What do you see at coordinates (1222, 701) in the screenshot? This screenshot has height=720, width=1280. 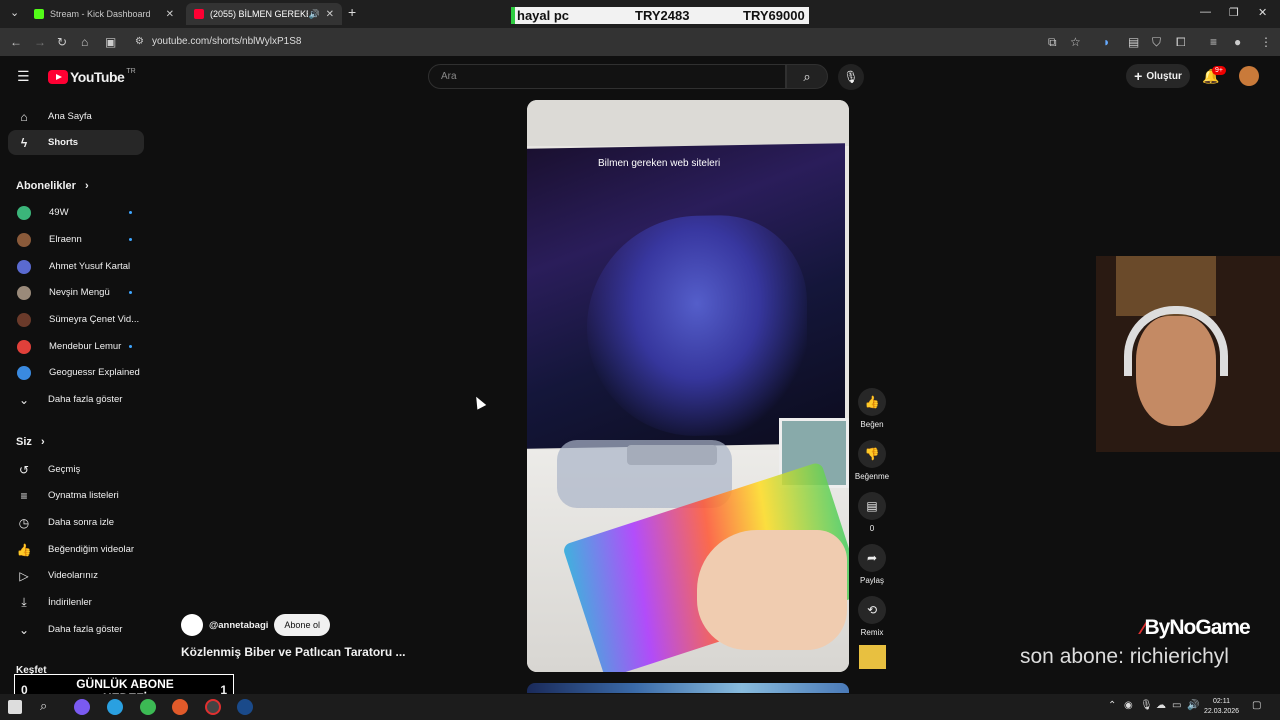 I see `clock-time: 02:11` at bounding box center [1222, 701].